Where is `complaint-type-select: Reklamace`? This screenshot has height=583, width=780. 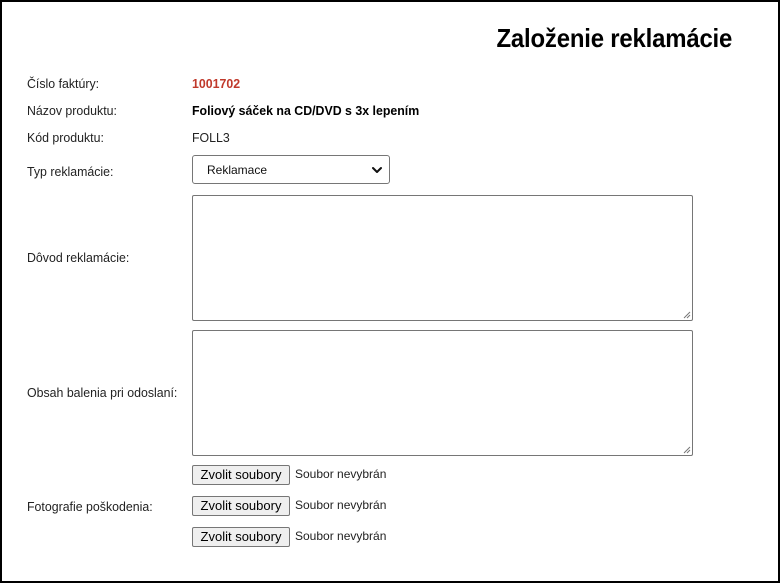 complaint-type-select: Reklamace is located at coordinates (291, 169).